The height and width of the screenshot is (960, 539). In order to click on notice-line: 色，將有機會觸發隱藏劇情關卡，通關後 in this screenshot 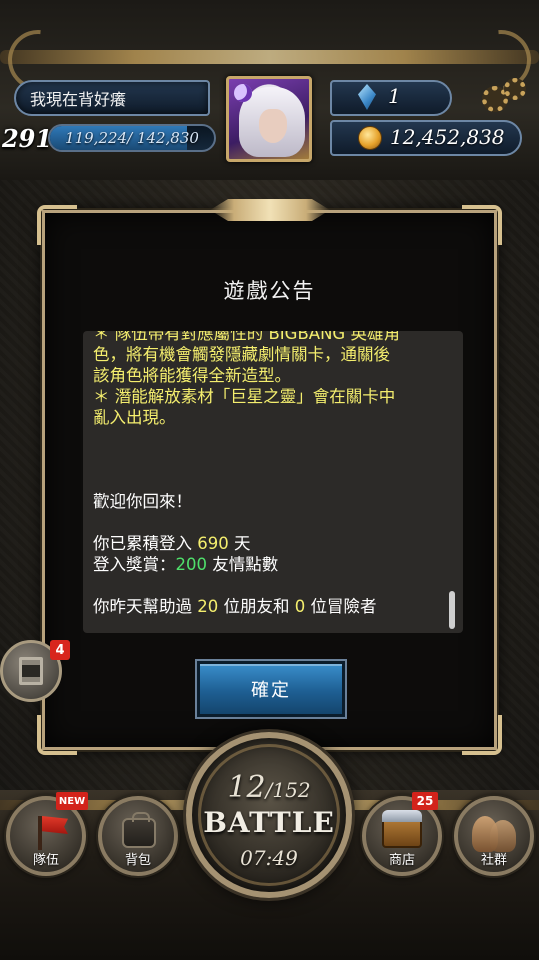, I will do `click(241, 354)`.